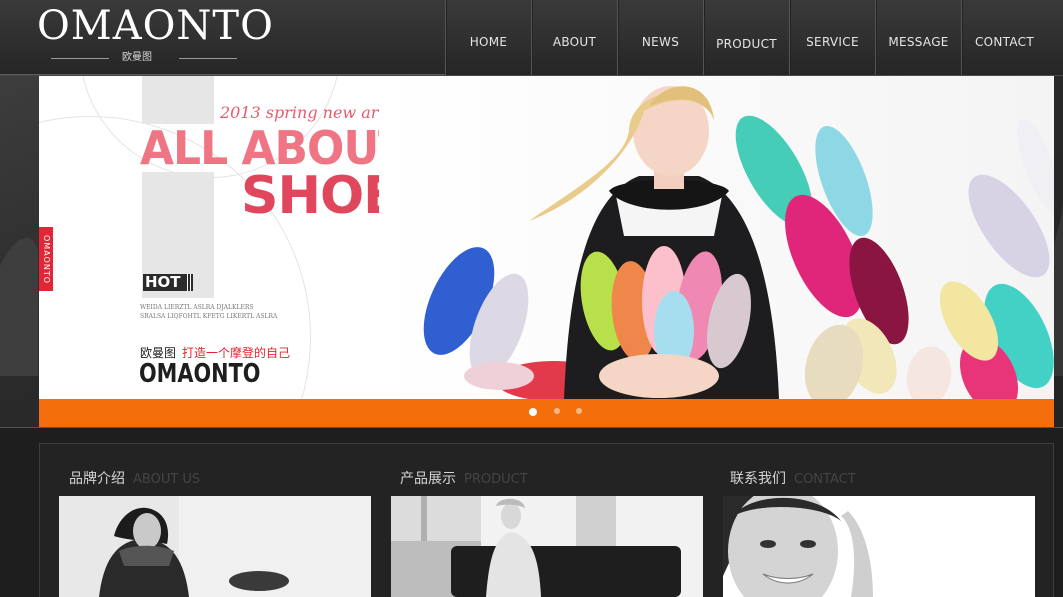 This screenshot has height=597, width=1063. I want to click on about-us-image, so click(215, 546).